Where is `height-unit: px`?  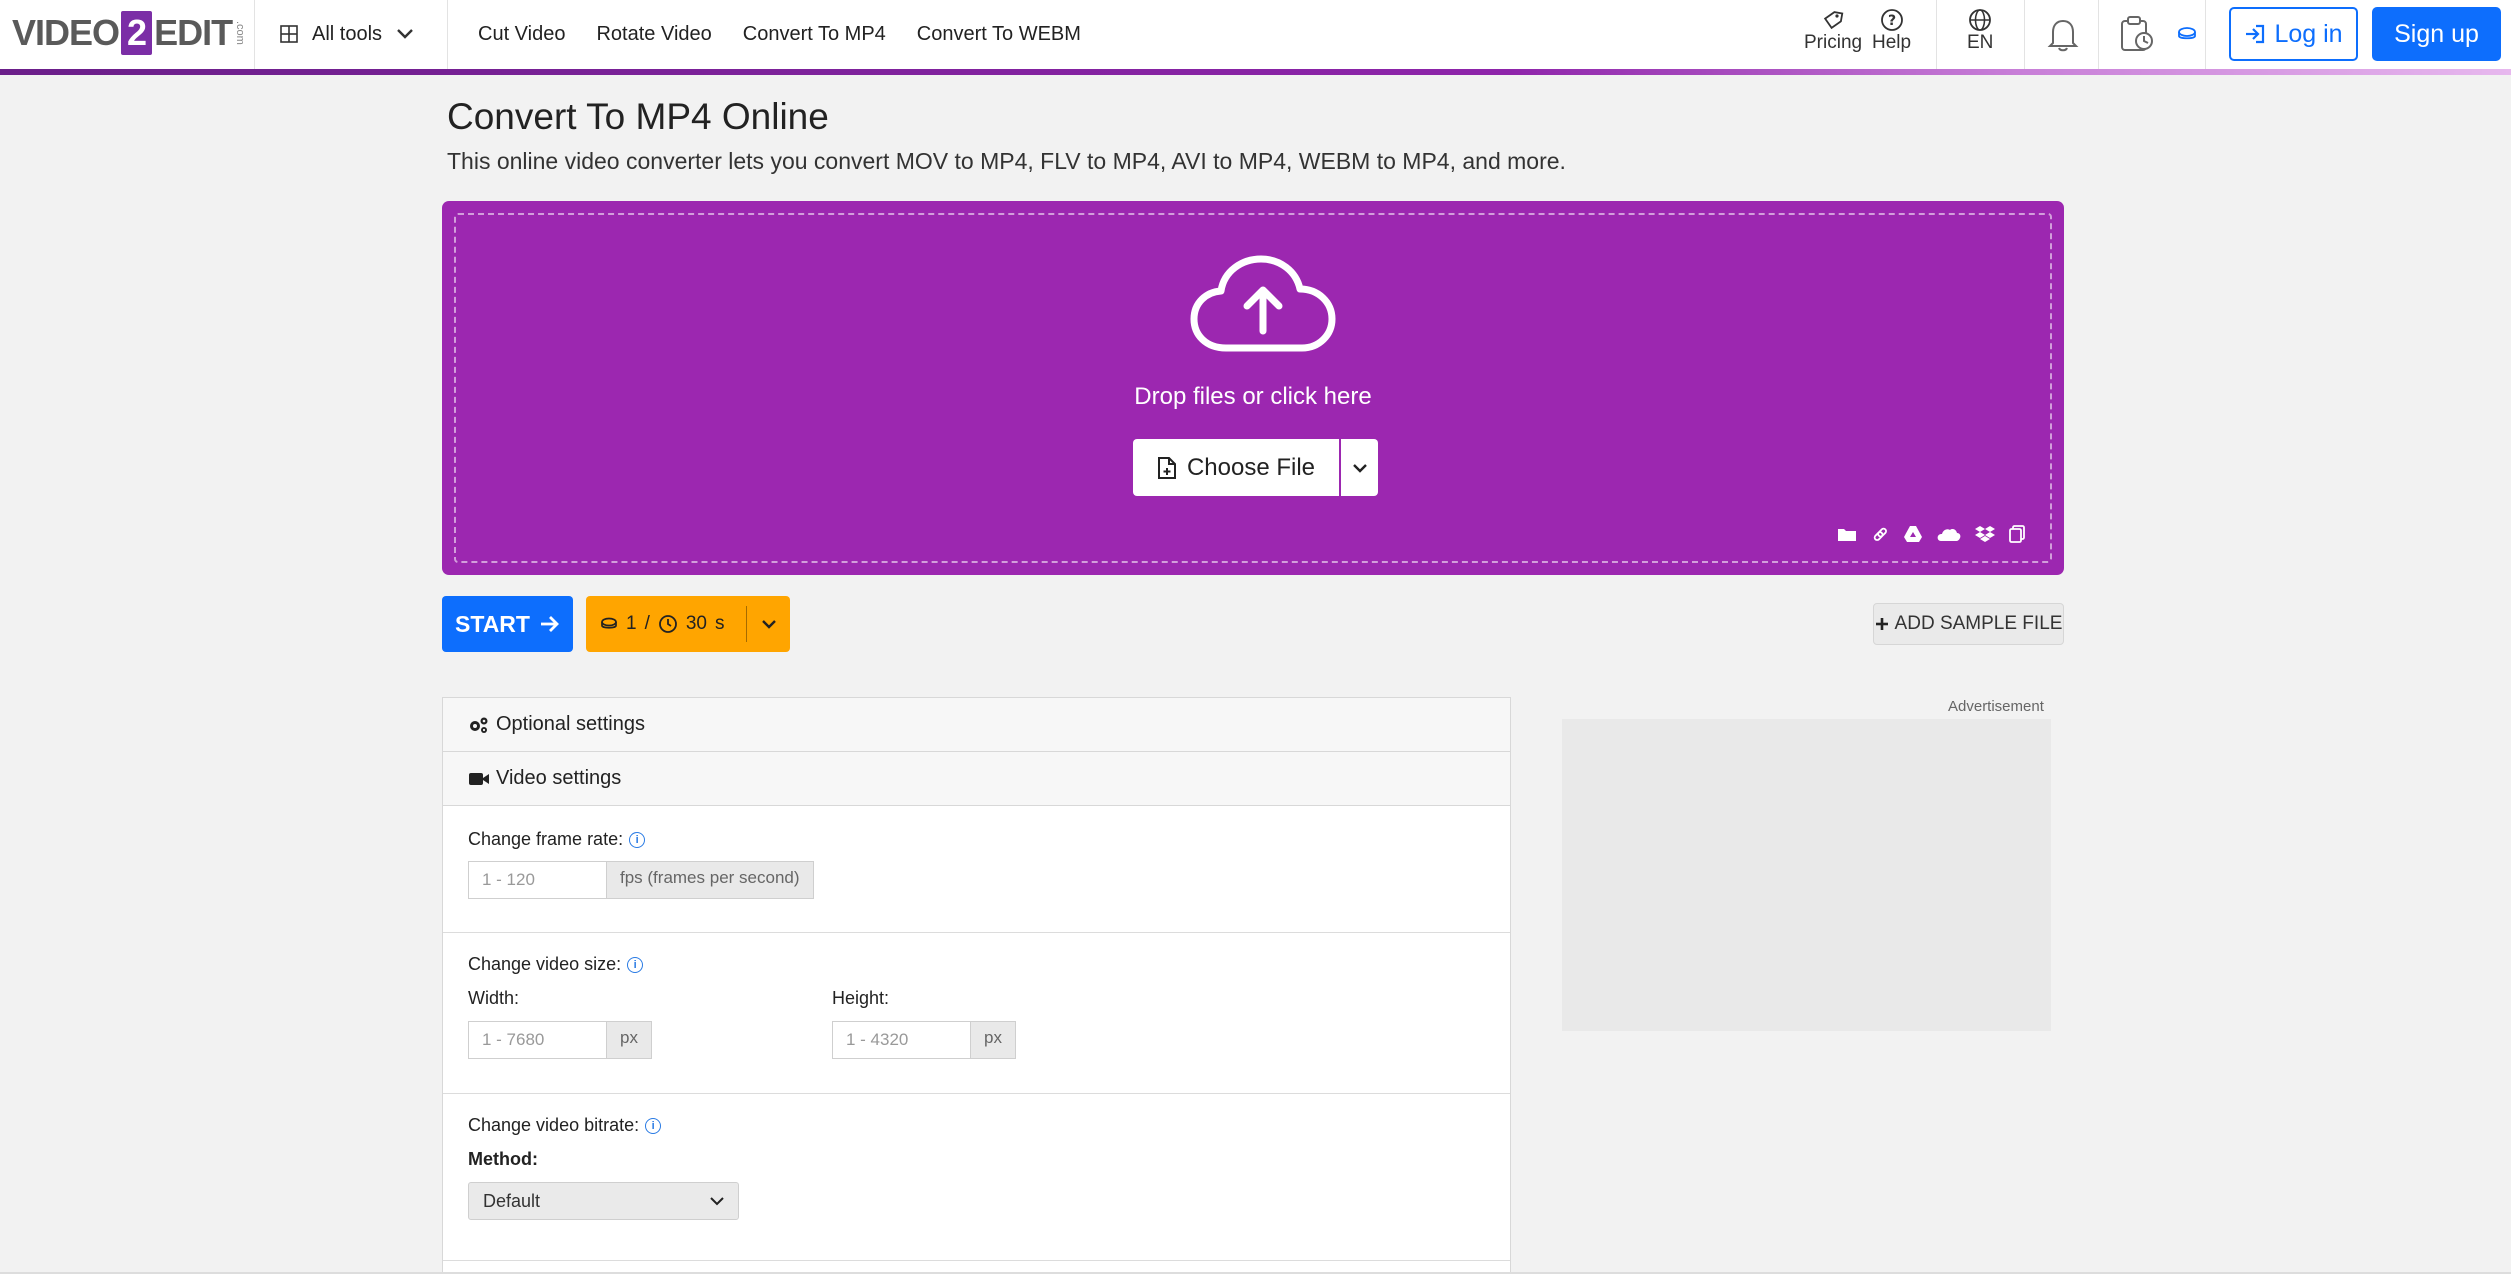 height-unit: px is located at coordinates (993, 1040).